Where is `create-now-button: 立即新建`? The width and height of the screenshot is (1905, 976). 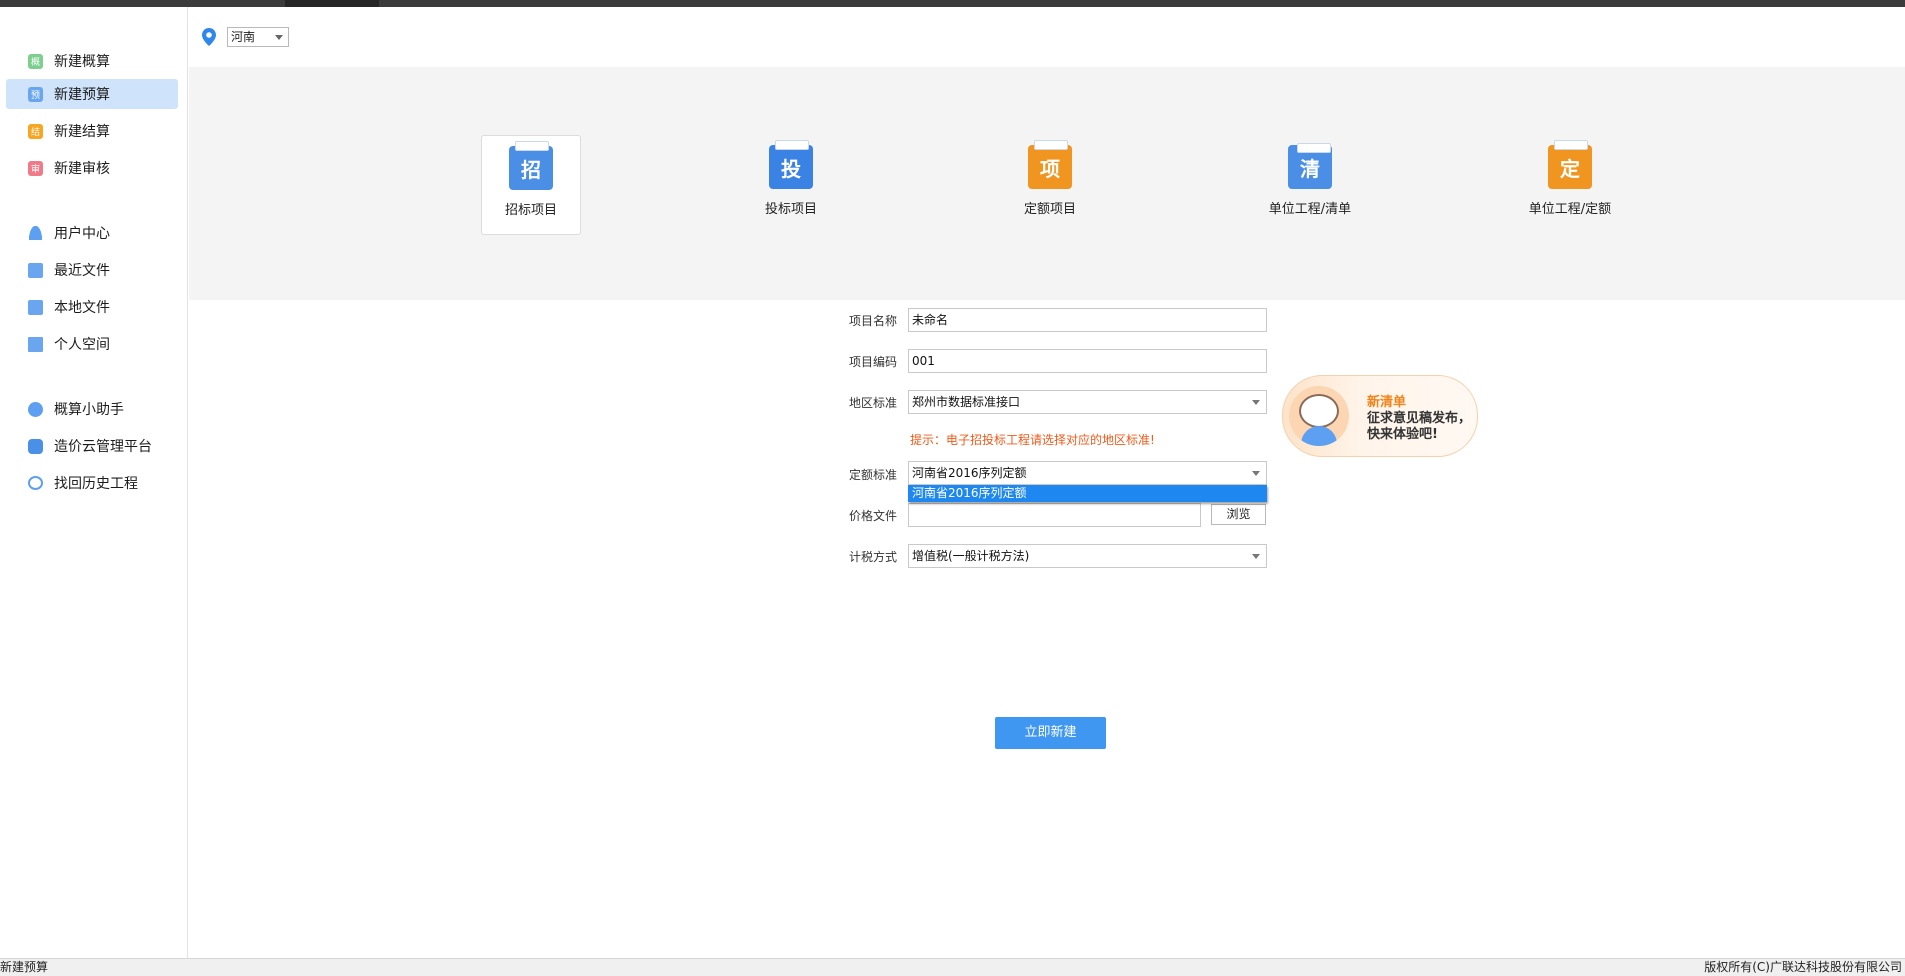 create-now-button: 立即新建 is located at coordinates (1050, 733).